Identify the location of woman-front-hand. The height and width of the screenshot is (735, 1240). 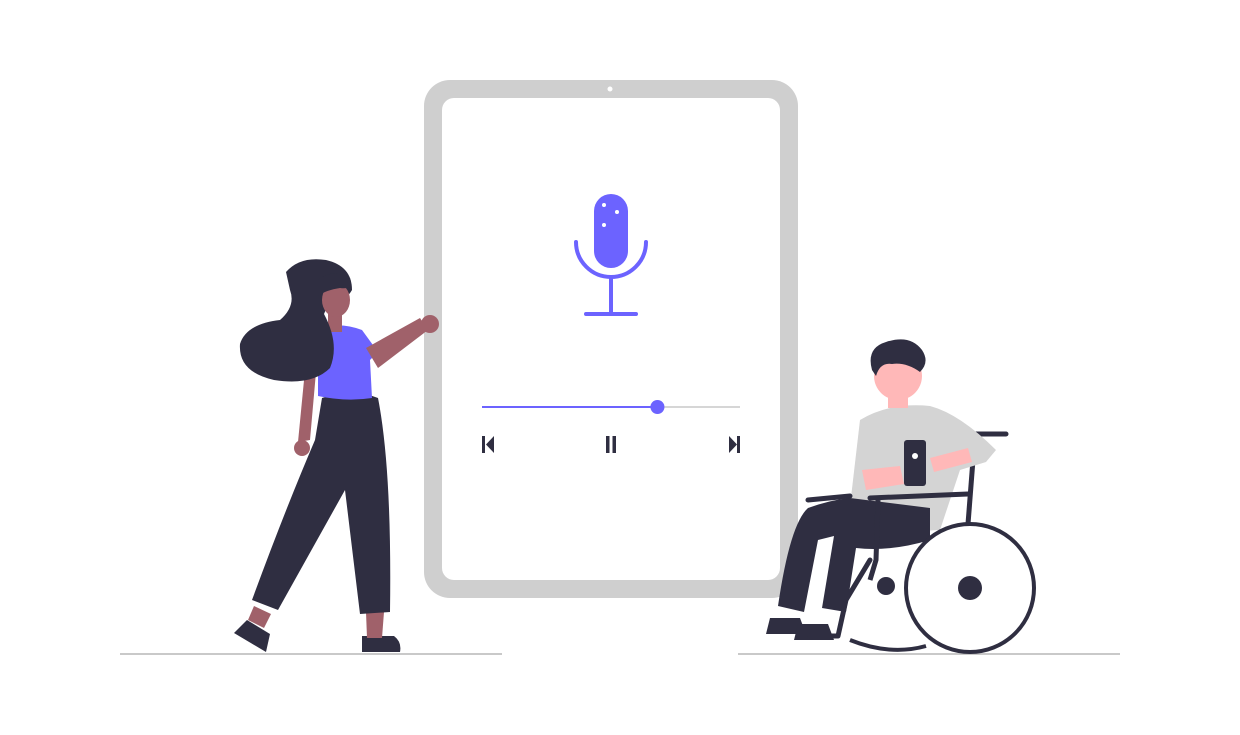
(430, 324).